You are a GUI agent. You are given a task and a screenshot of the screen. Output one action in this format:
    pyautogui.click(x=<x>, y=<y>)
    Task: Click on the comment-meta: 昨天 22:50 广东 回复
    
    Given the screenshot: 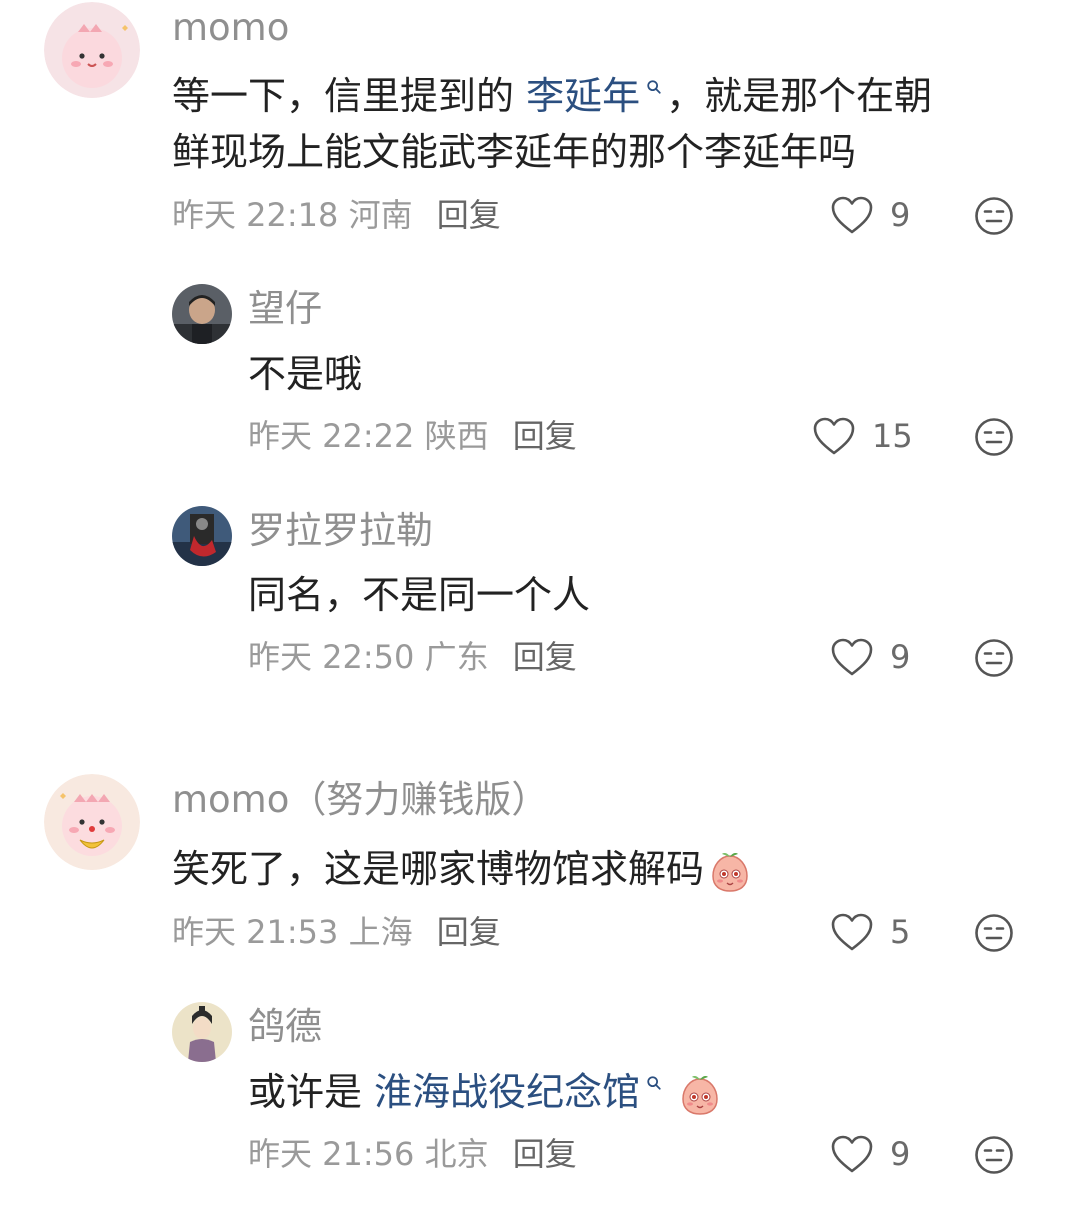 What is the action you would take?
    pyautogui.click(x=412, y=657)
    